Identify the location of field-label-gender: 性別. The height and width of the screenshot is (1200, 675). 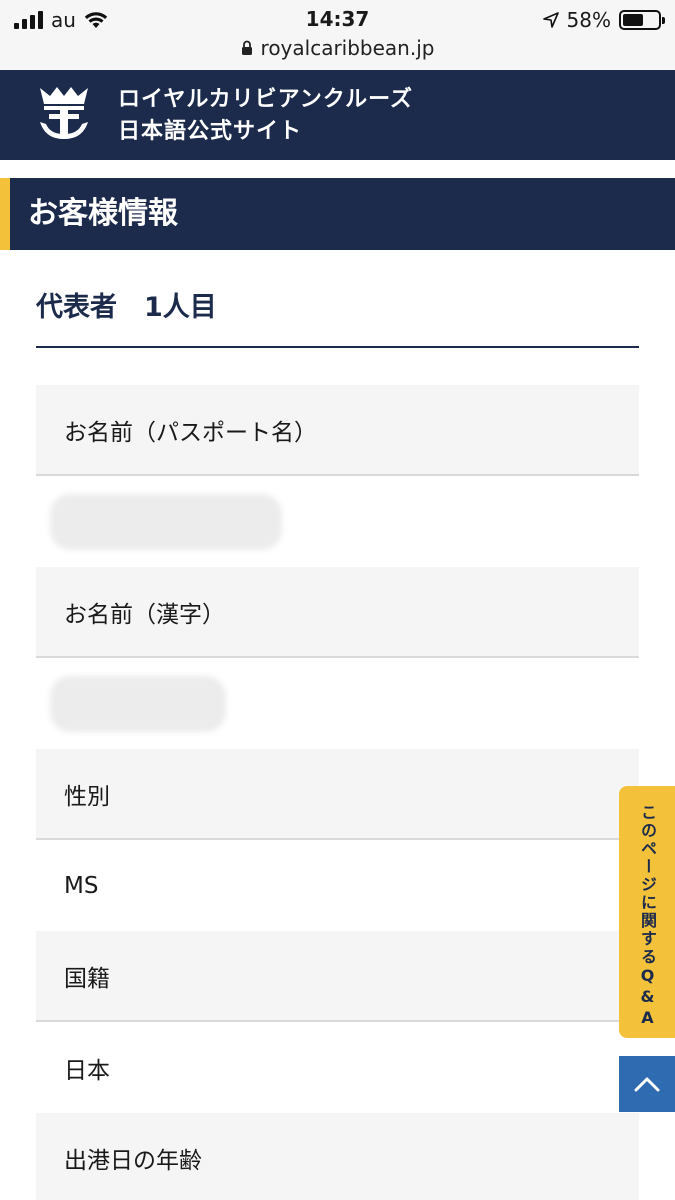
(337, 794).